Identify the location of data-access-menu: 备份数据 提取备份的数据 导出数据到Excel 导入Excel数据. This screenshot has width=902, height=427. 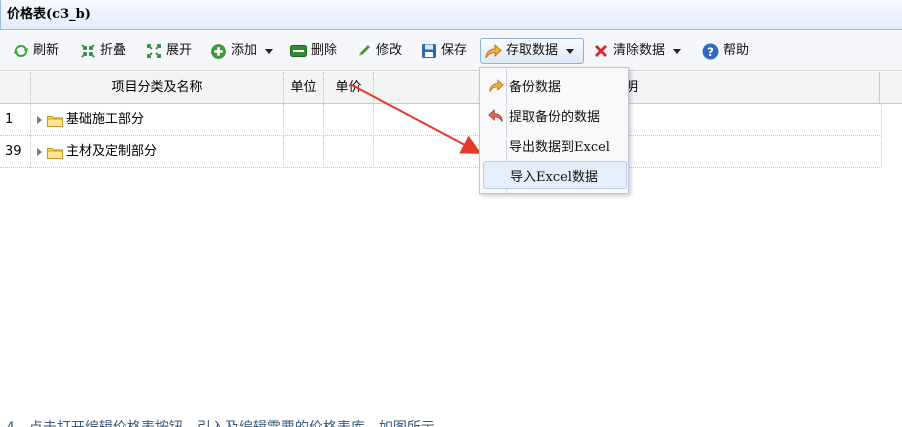
(554, 130).